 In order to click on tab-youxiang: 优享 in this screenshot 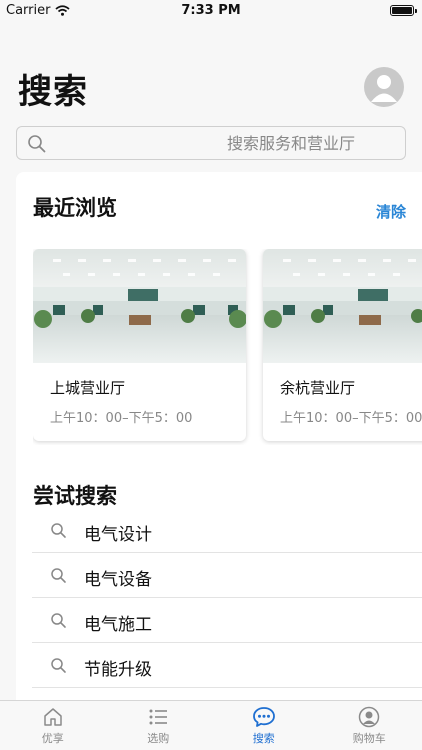, I will do `click(53, 725)`.